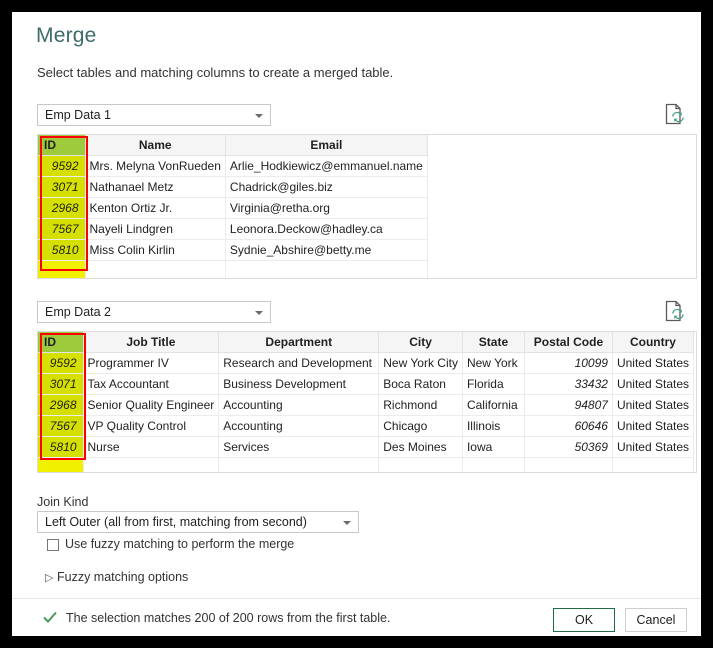 Image resolution: width=713 pixels, height=648 pixels. Describe the element at coordinates (493, 384) in the screenshot. I see `table-cell: Florida` at that location.